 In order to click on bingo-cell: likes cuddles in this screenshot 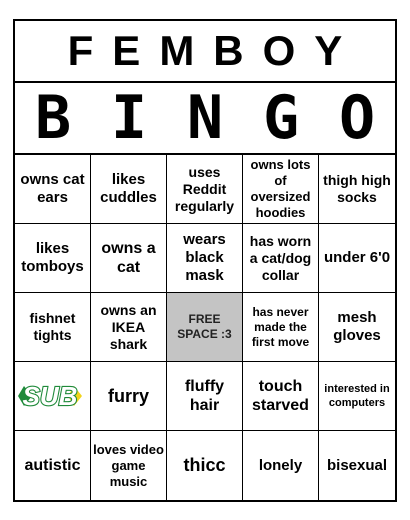, I will do `click(129, 189)`.